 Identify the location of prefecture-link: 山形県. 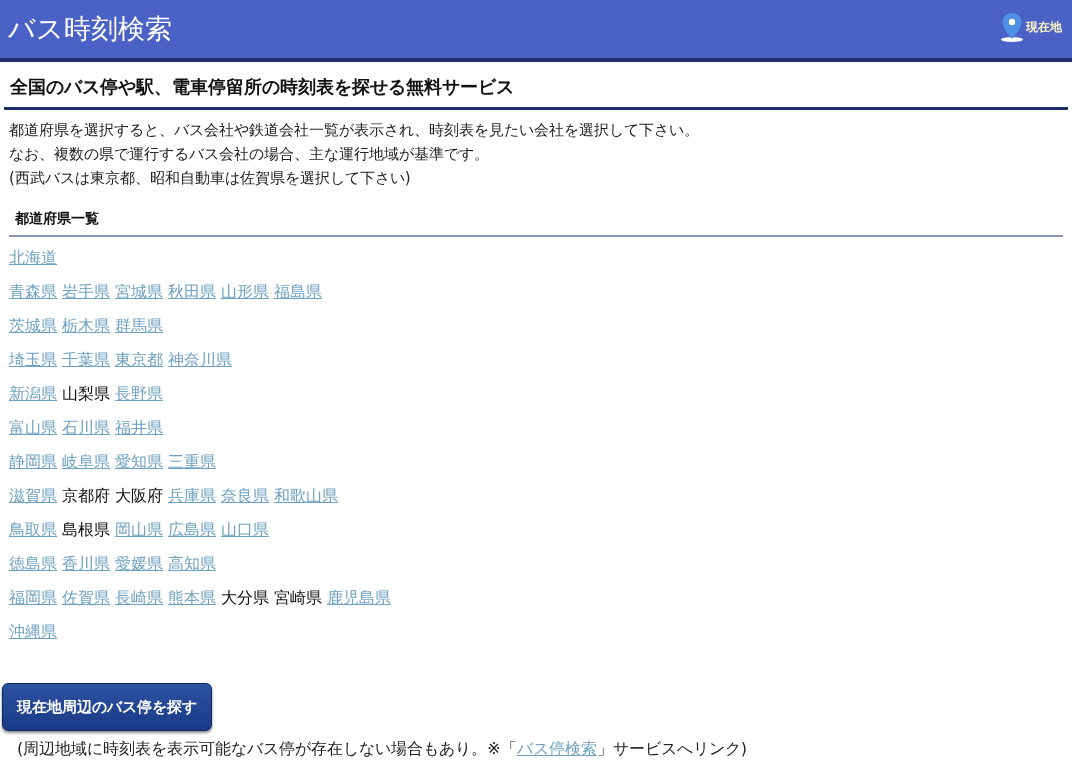
(245, 292).